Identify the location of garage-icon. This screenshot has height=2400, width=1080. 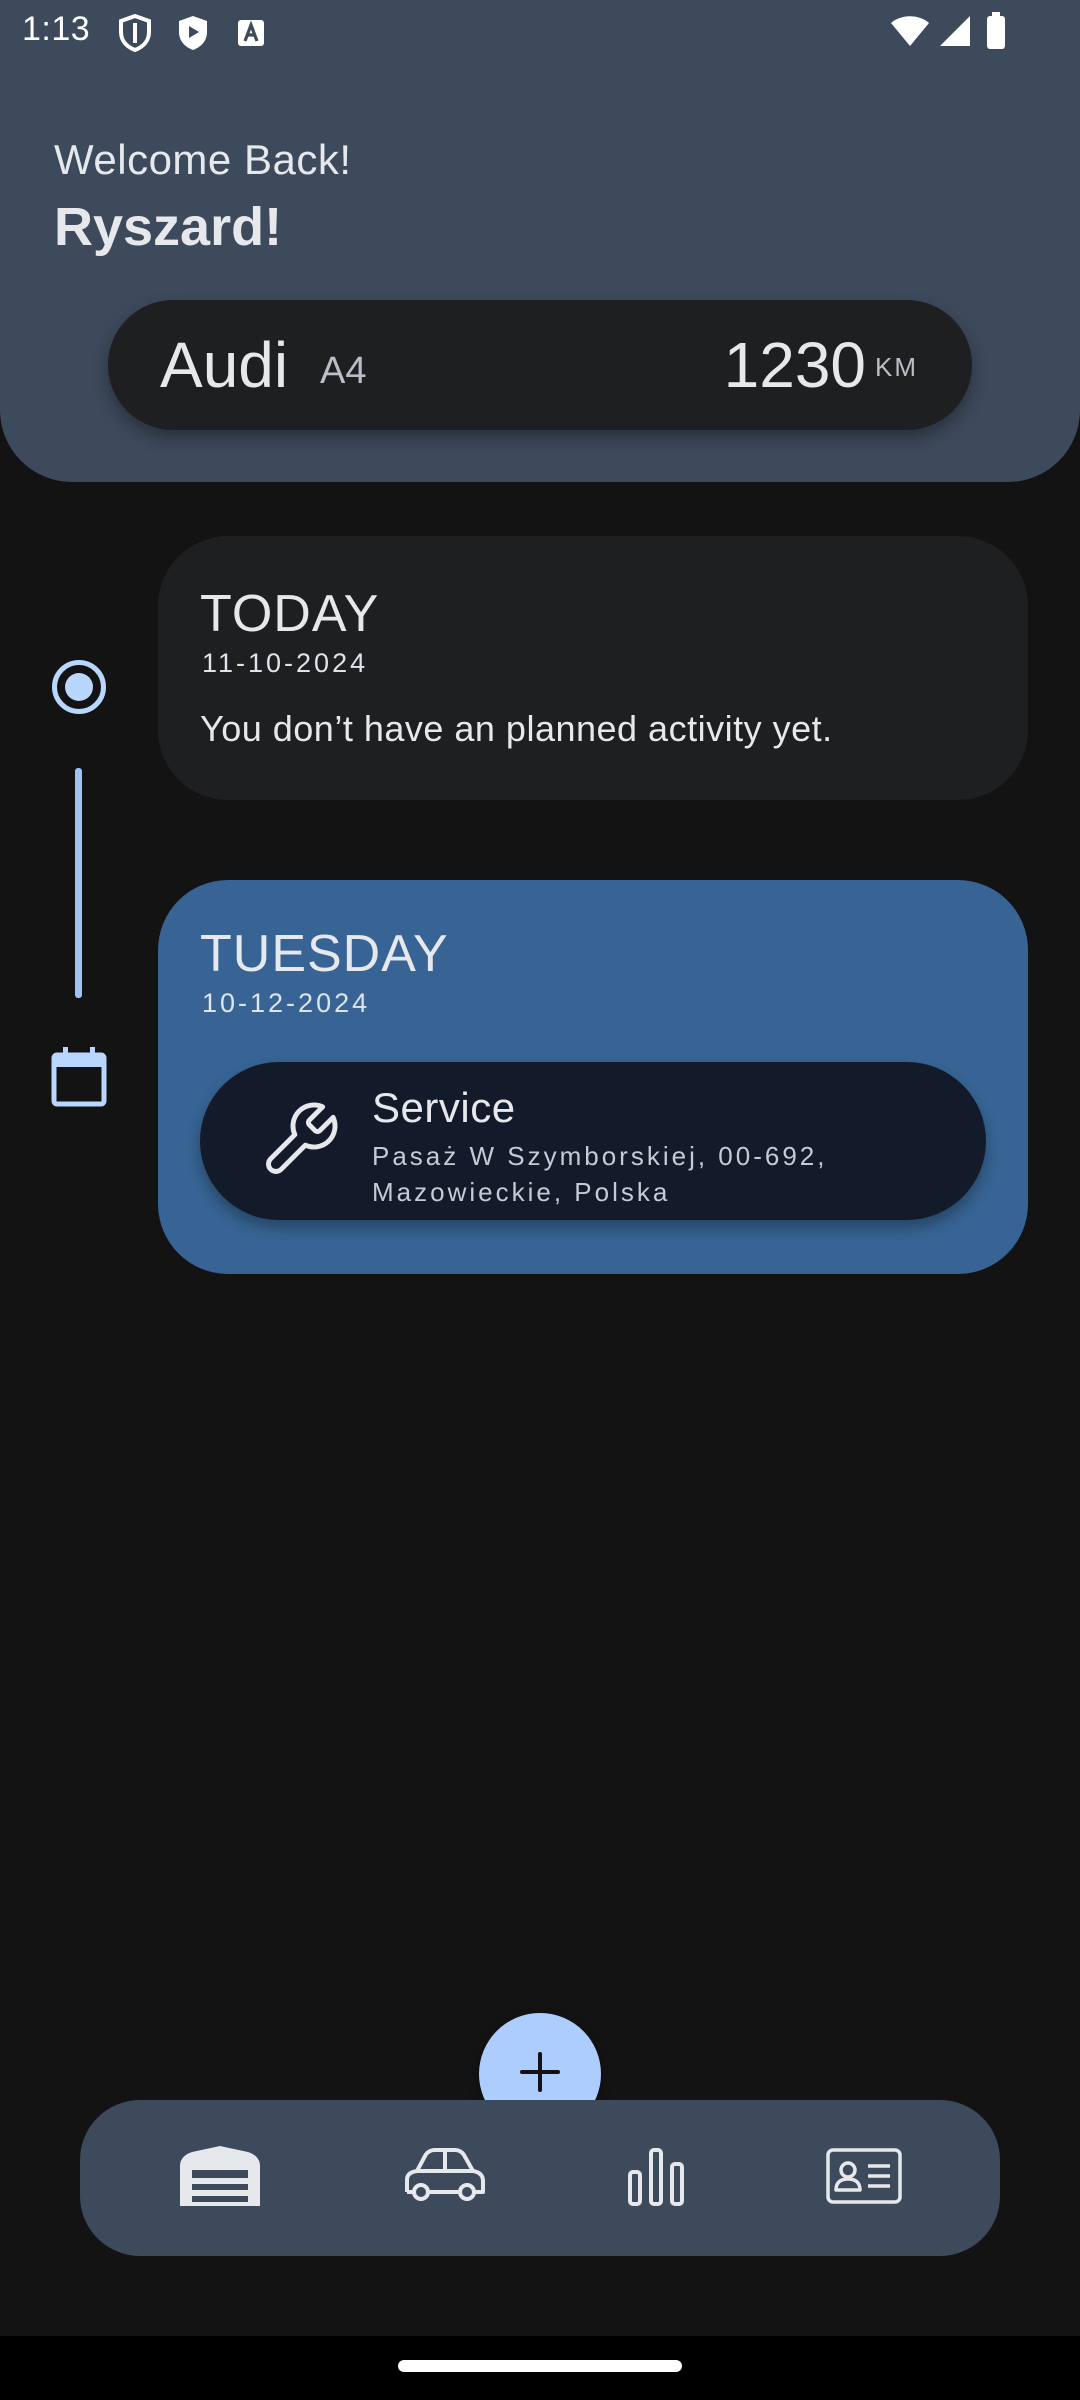
(220, 2178).